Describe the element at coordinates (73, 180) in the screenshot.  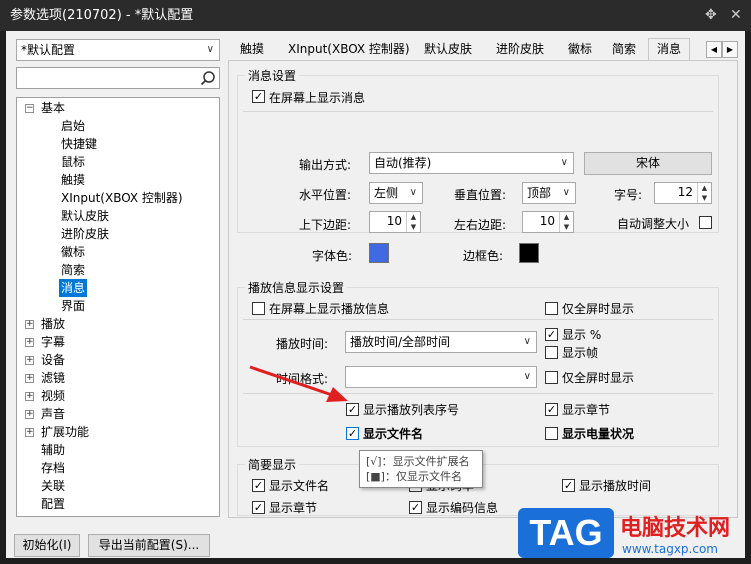
I see `tree-item: 触摸` at that location.